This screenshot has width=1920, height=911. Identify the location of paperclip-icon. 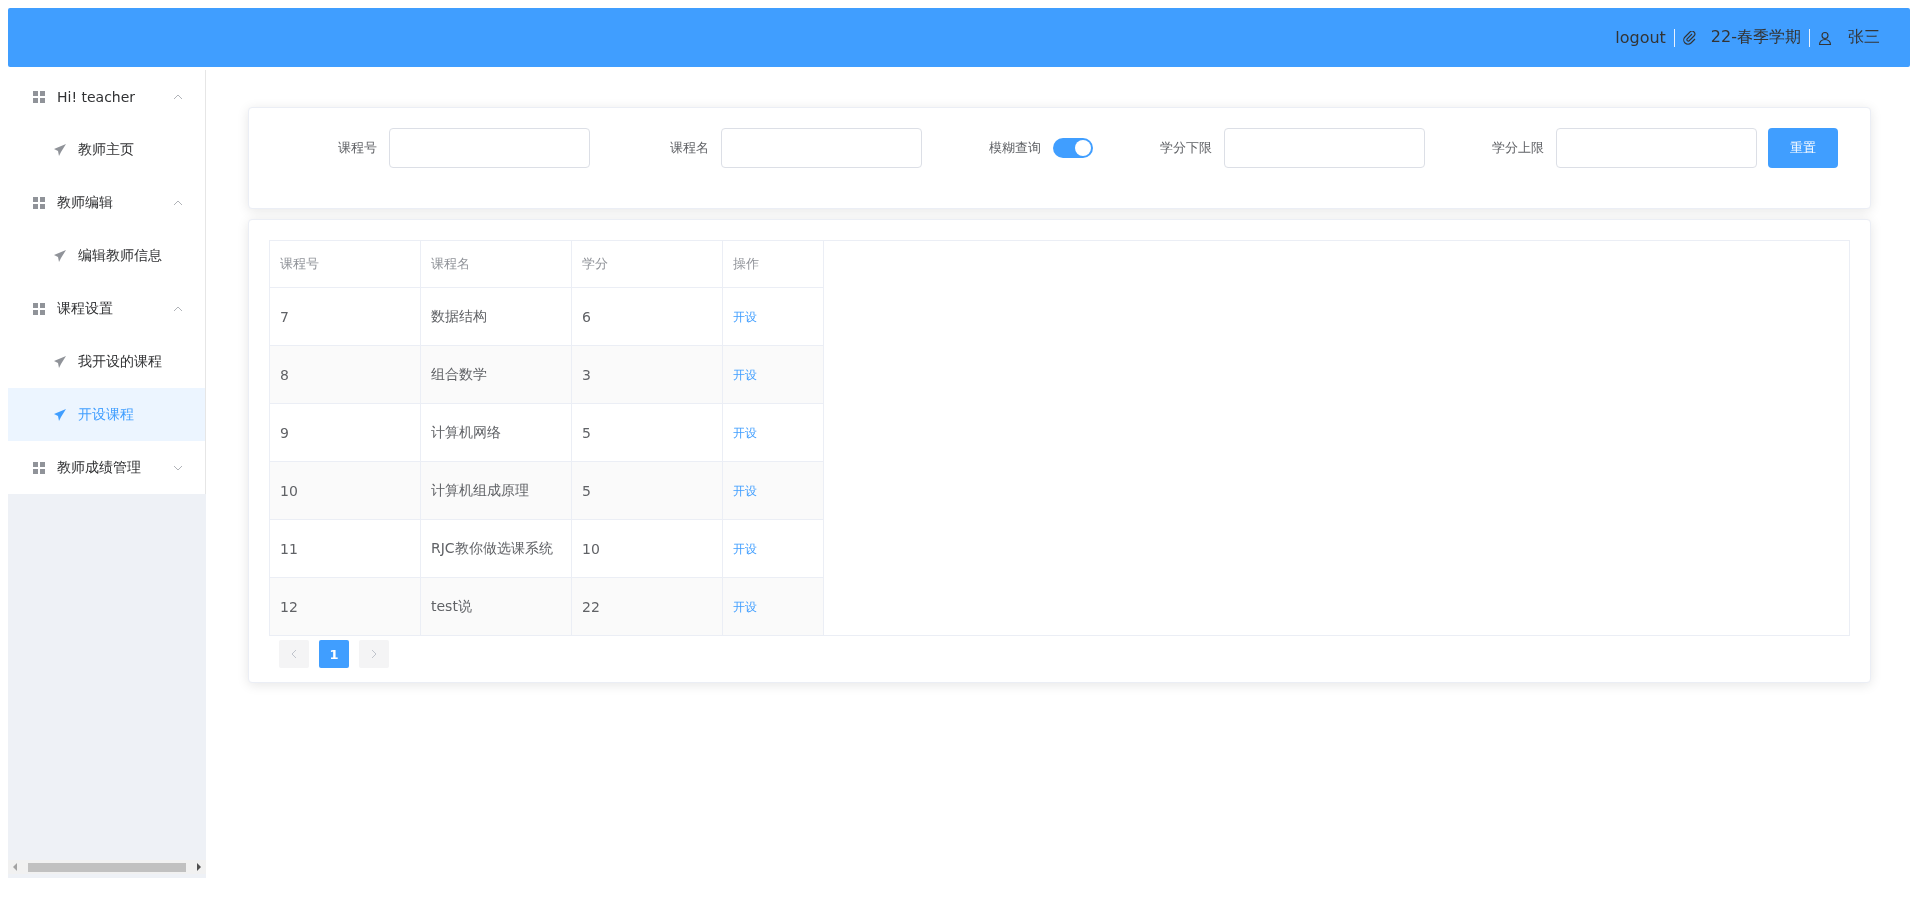
(1689, 37).